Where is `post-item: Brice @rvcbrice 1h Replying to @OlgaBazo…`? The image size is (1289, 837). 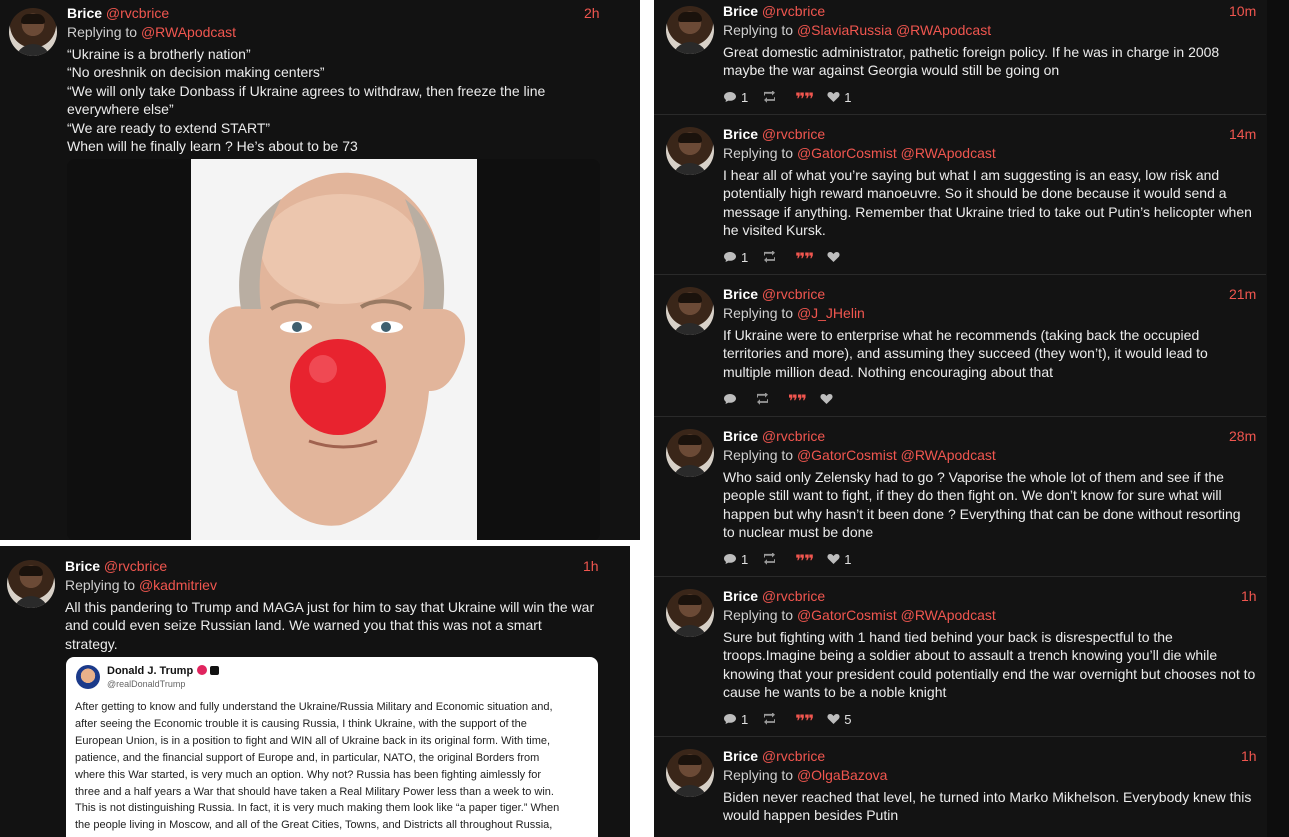 post-item: Brice @rvcbrice 1h Replying to @OlgaBazo… is located at coordinates (960, 787).